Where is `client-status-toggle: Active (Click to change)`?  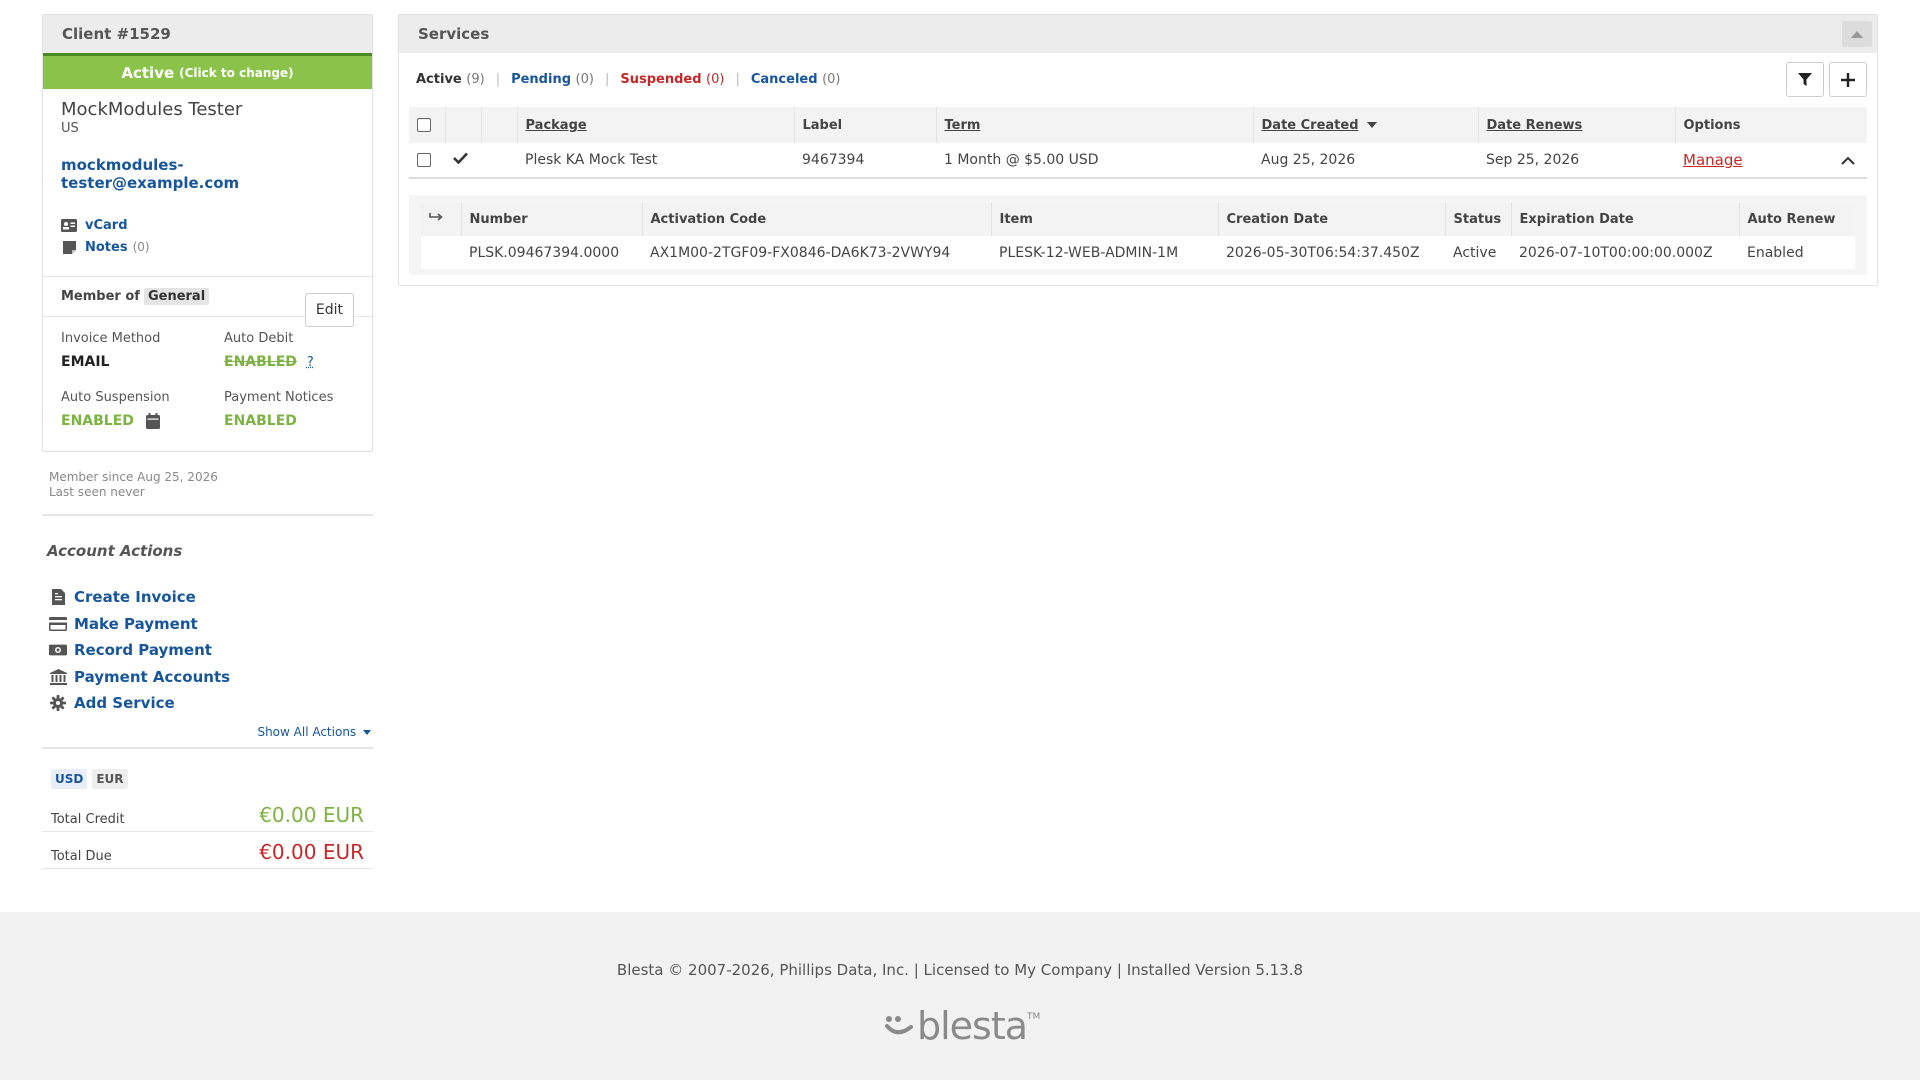 client-status-toggle: Active (Click to change) is located at coordinates (207, 71).